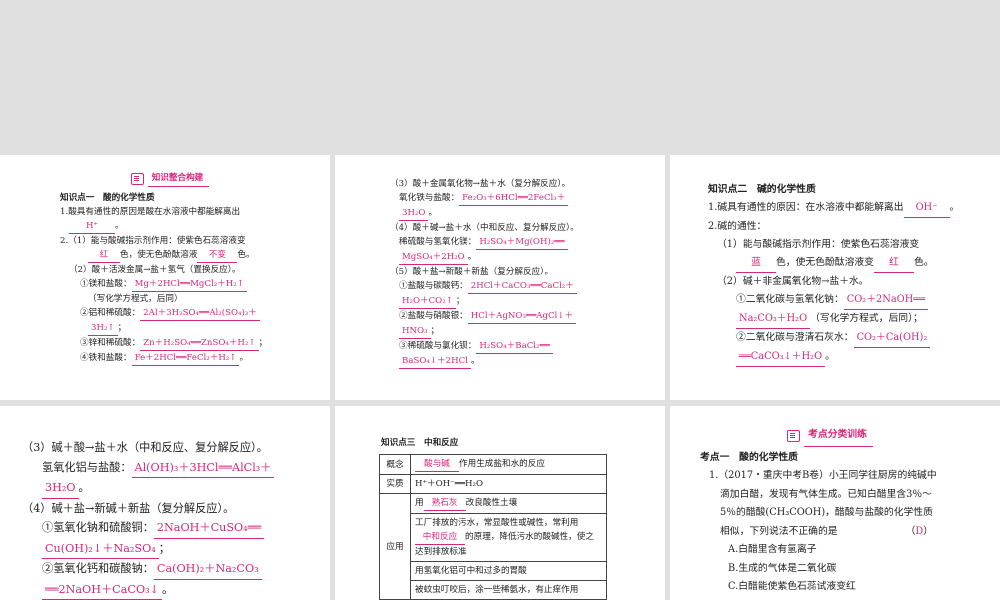  I want to click on text-line: HNO₃；, so click(527, 331).